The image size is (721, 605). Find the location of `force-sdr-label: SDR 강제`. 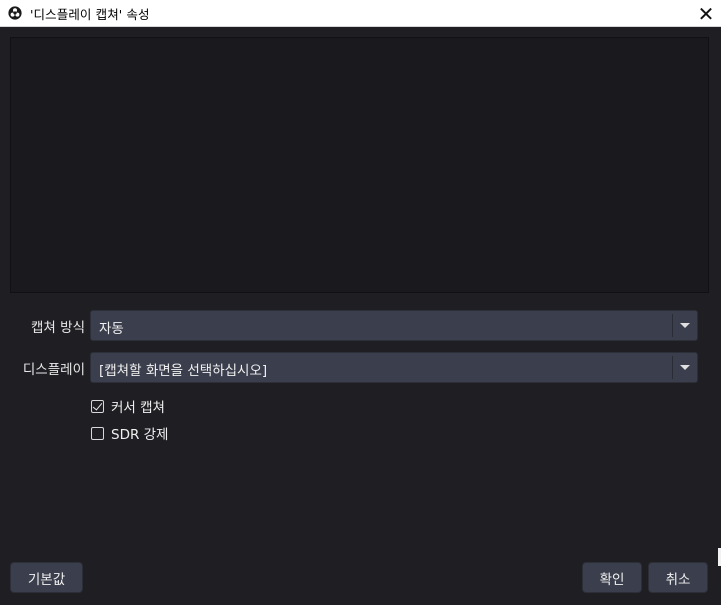

force-sdr-label: SDR 강제 is located at coordinates (140, 435).